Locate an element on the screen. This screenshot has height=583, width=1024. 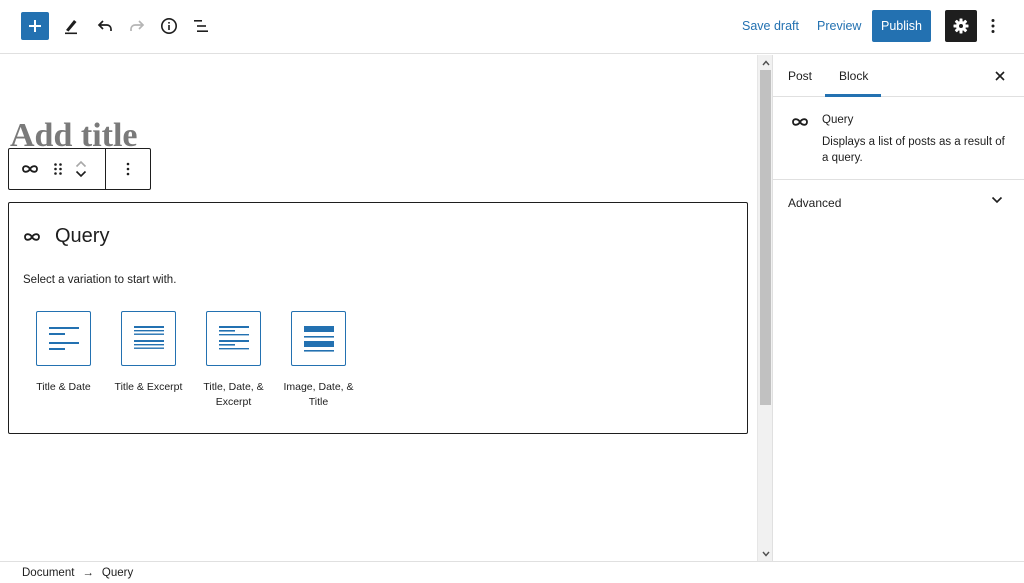
editor-header: Save draft Preview Publish is located at coordinates (512, 27).